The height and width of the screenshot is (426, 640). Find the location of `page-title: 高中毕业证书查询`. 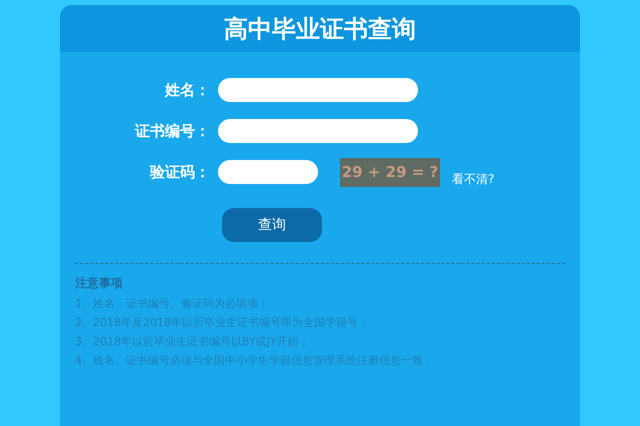

page-title: 高中毕业证书查询 is located at coordinates (320, 29).